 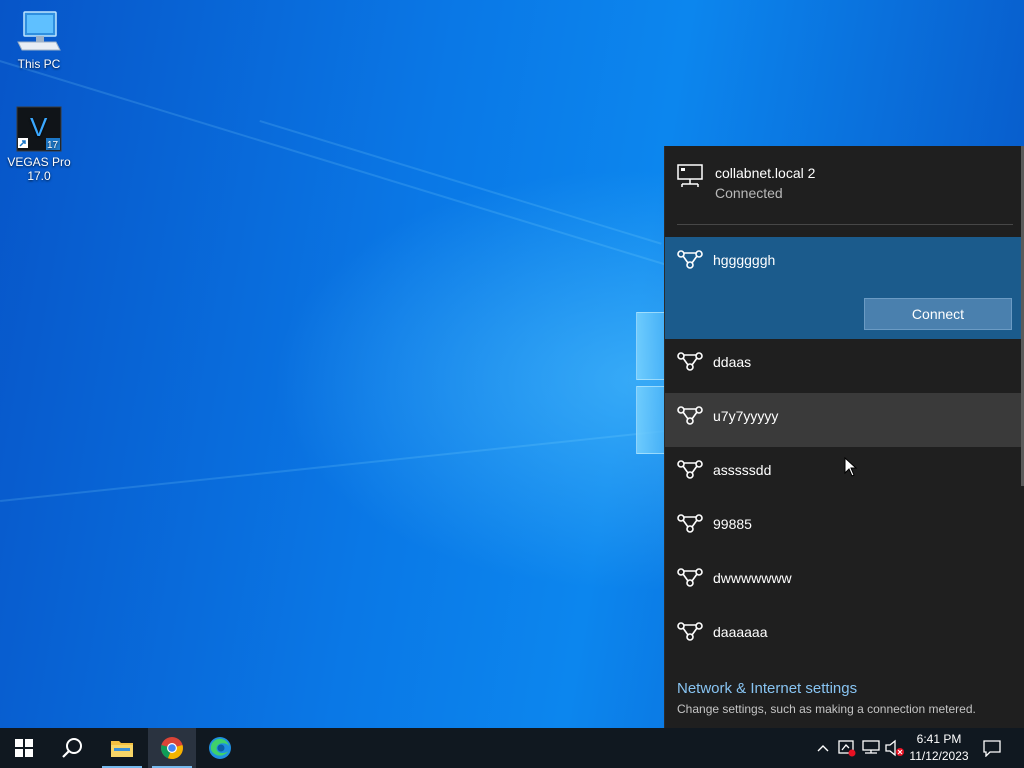 I want to click on wifi-network-item: 99885, so click(x=844, y=528).